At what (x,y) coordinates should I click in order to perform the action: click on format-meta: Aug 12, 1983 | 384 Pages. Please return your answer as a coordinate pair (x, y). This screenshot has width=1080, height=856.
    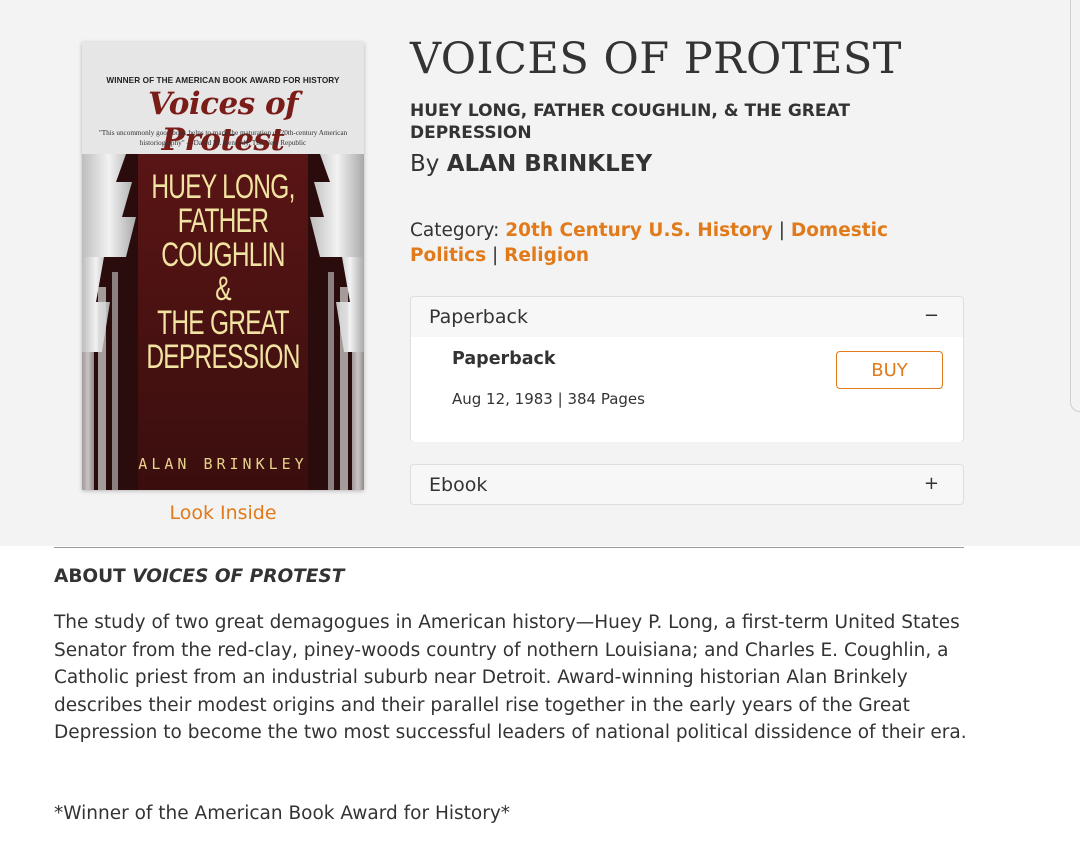
    Looking at the image, I should click on (548, 399).